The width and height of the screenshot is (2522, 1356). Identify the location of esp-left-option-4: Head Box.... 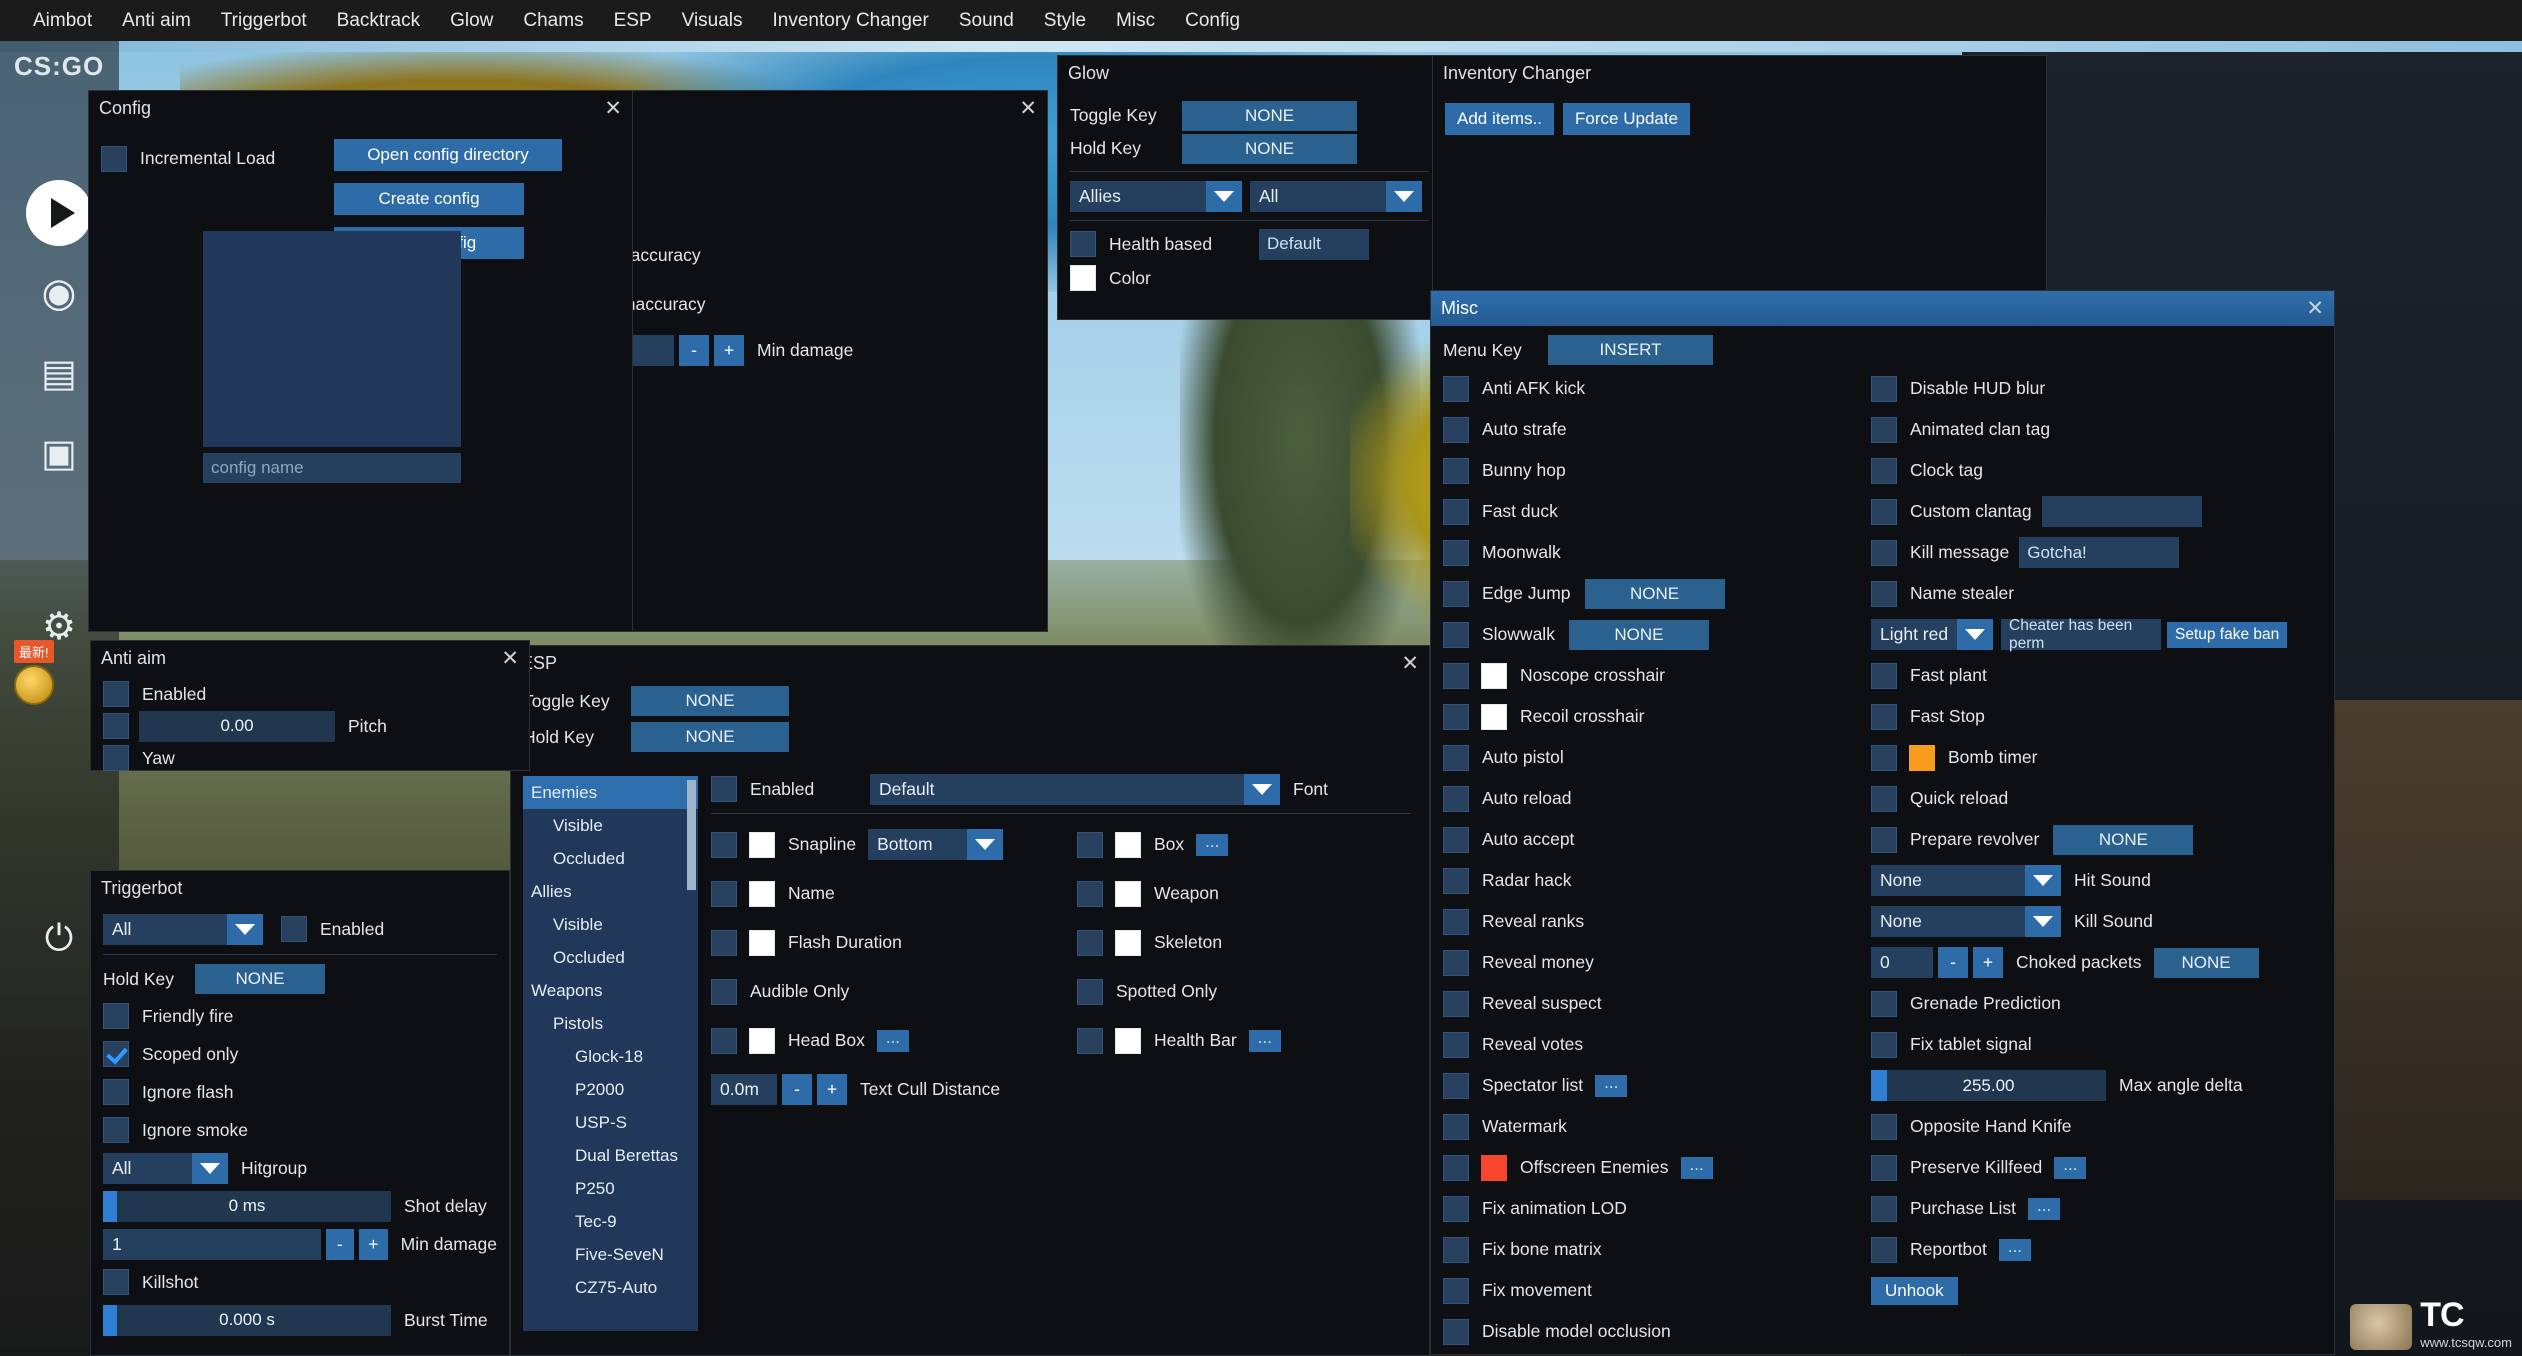
(876, 1040).